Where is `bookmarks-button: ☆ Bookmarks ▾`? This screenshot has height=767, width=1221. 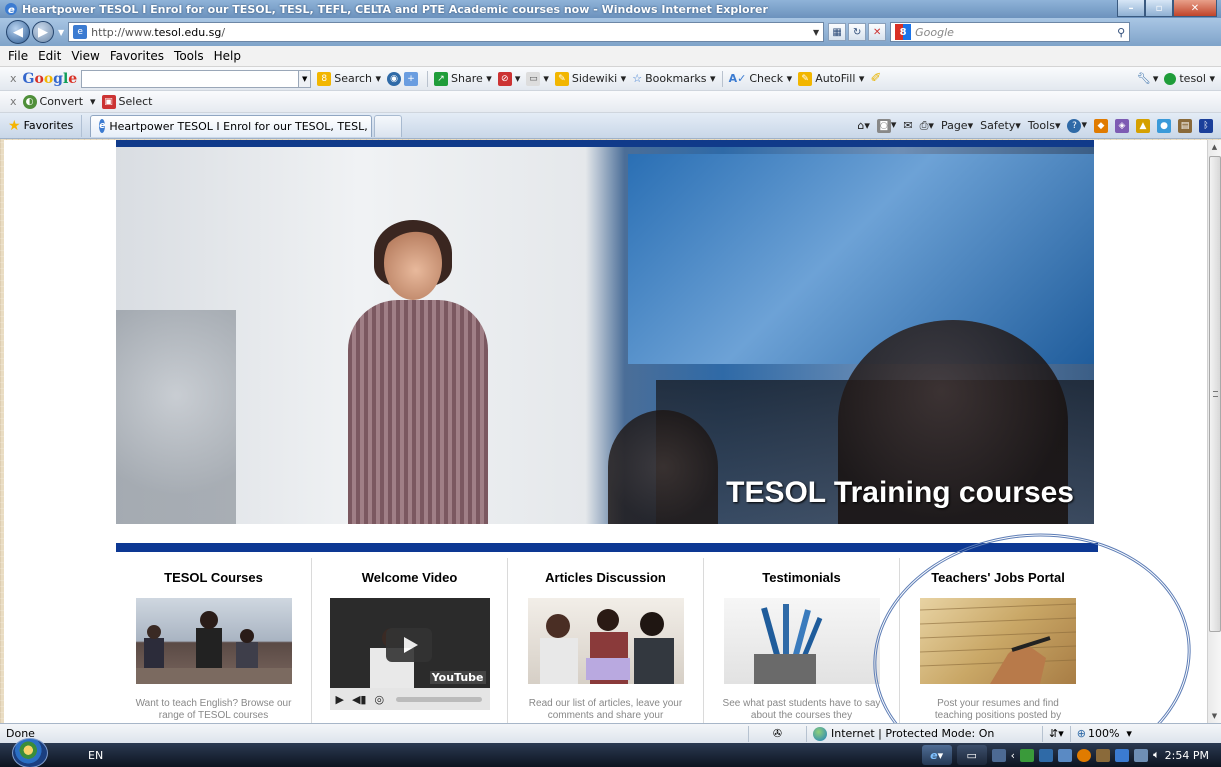 bookmarks-button: ☆ Bookmarks ▾ is located at coordinates (673, 78).